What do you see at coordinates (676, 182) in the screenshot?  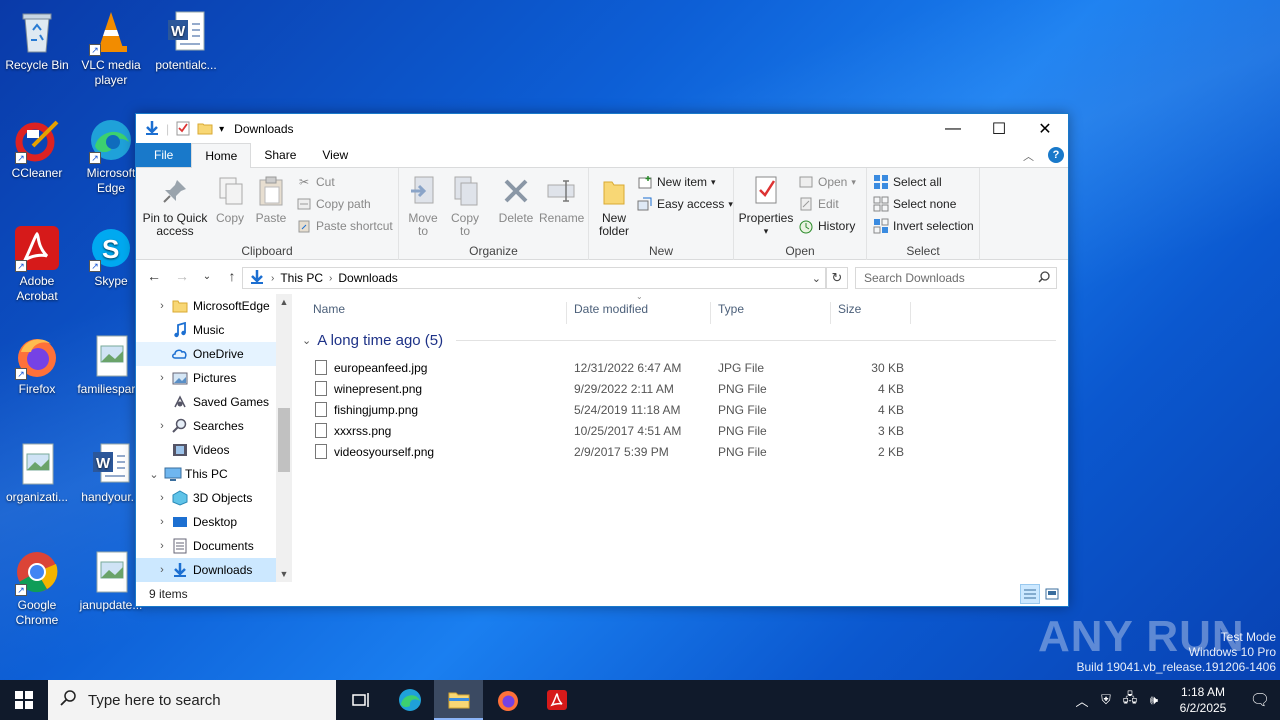 I see `new-item-button: New item ▾` at bounding box center [676, 182].